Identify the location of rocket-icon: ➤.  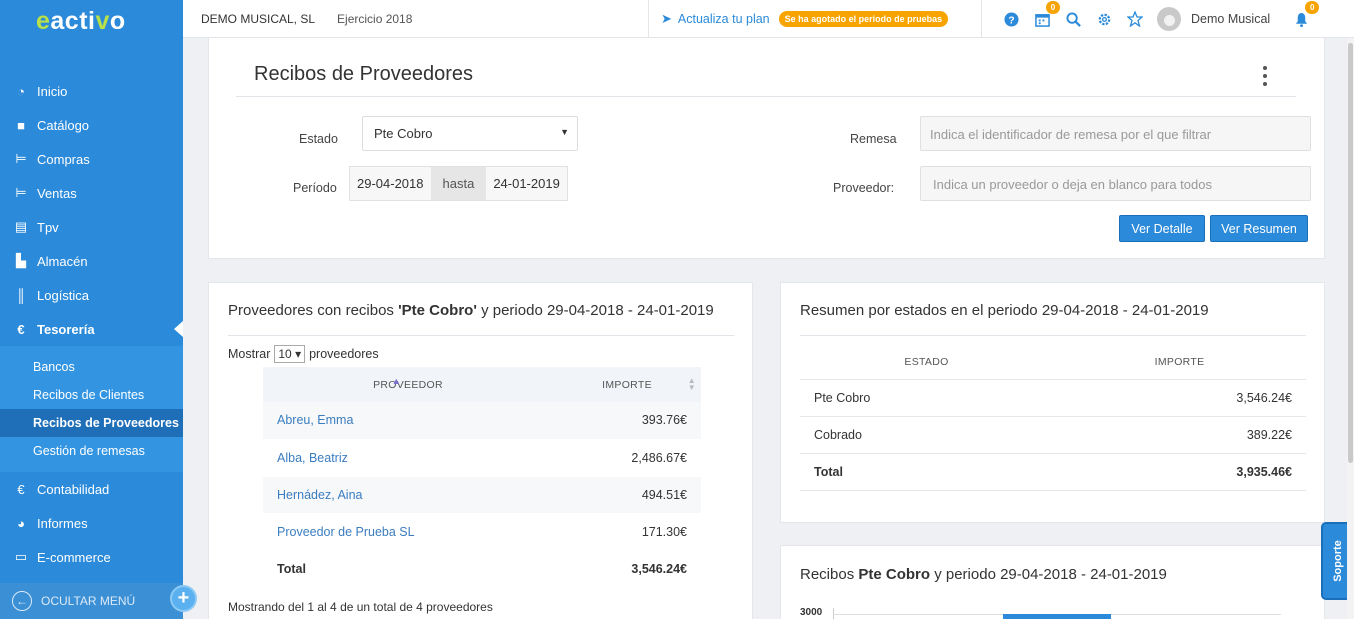
(666, 18).